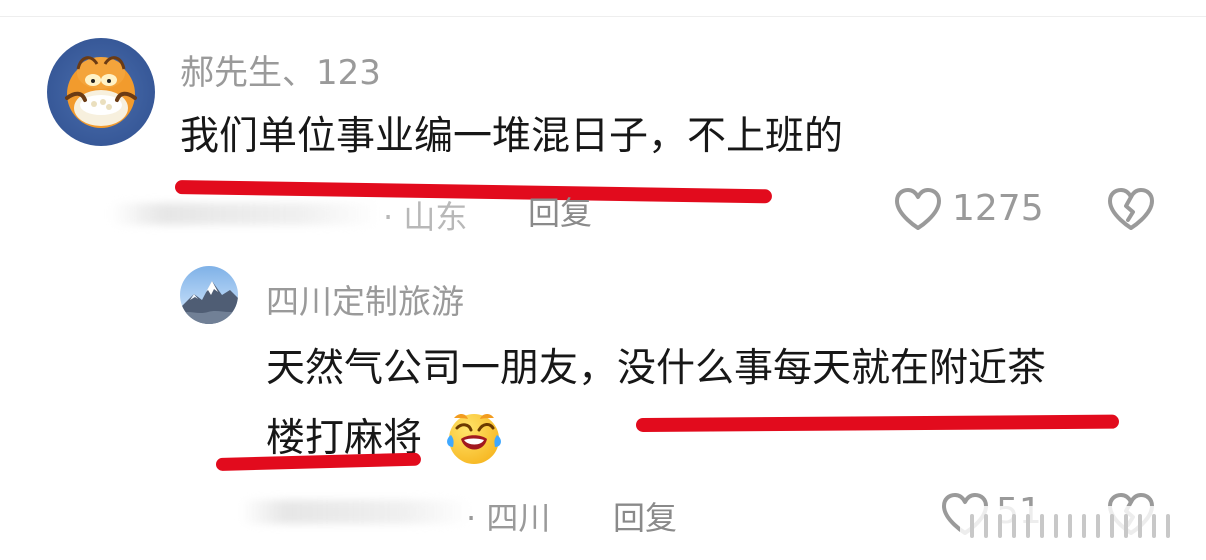 The width and height of the screenshot is (1206, 560). I want to click on comment-text: 我们单位事业编一堆混日子，不上班的, so click(512, 136).